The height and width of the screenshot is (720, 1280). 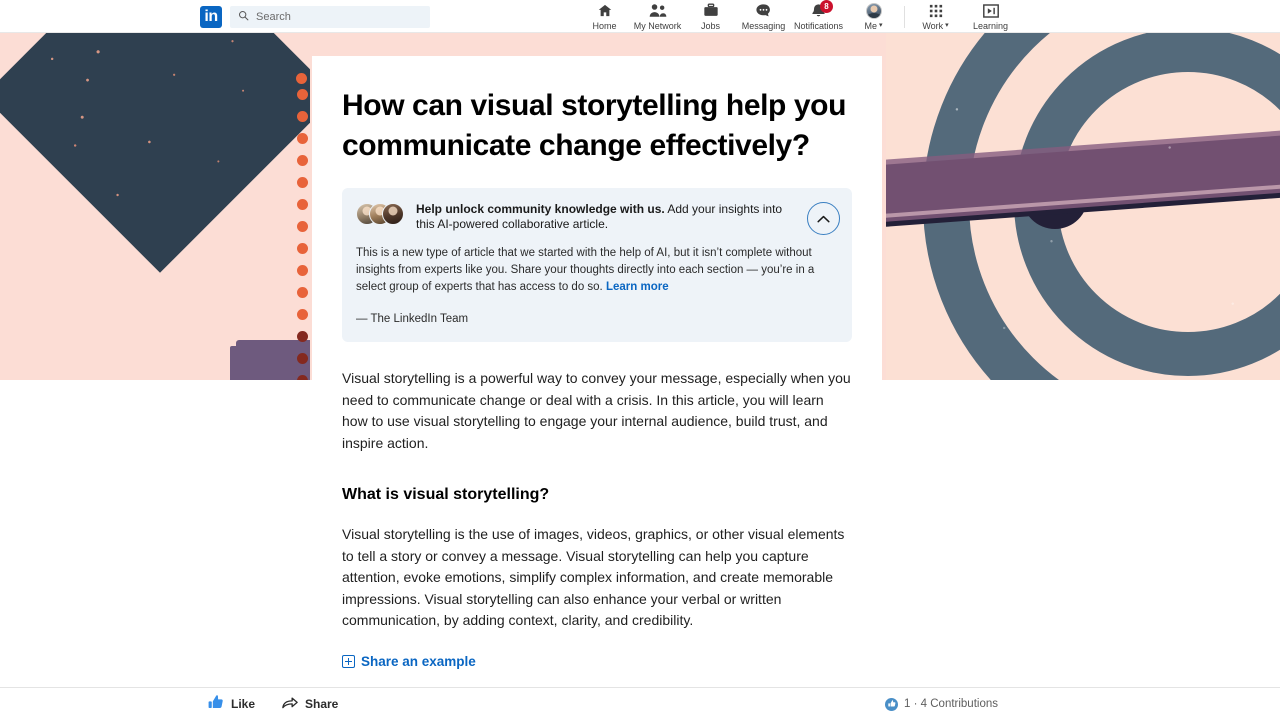 I want to click on linkedin-logo: in, so click(x=211, y=16).